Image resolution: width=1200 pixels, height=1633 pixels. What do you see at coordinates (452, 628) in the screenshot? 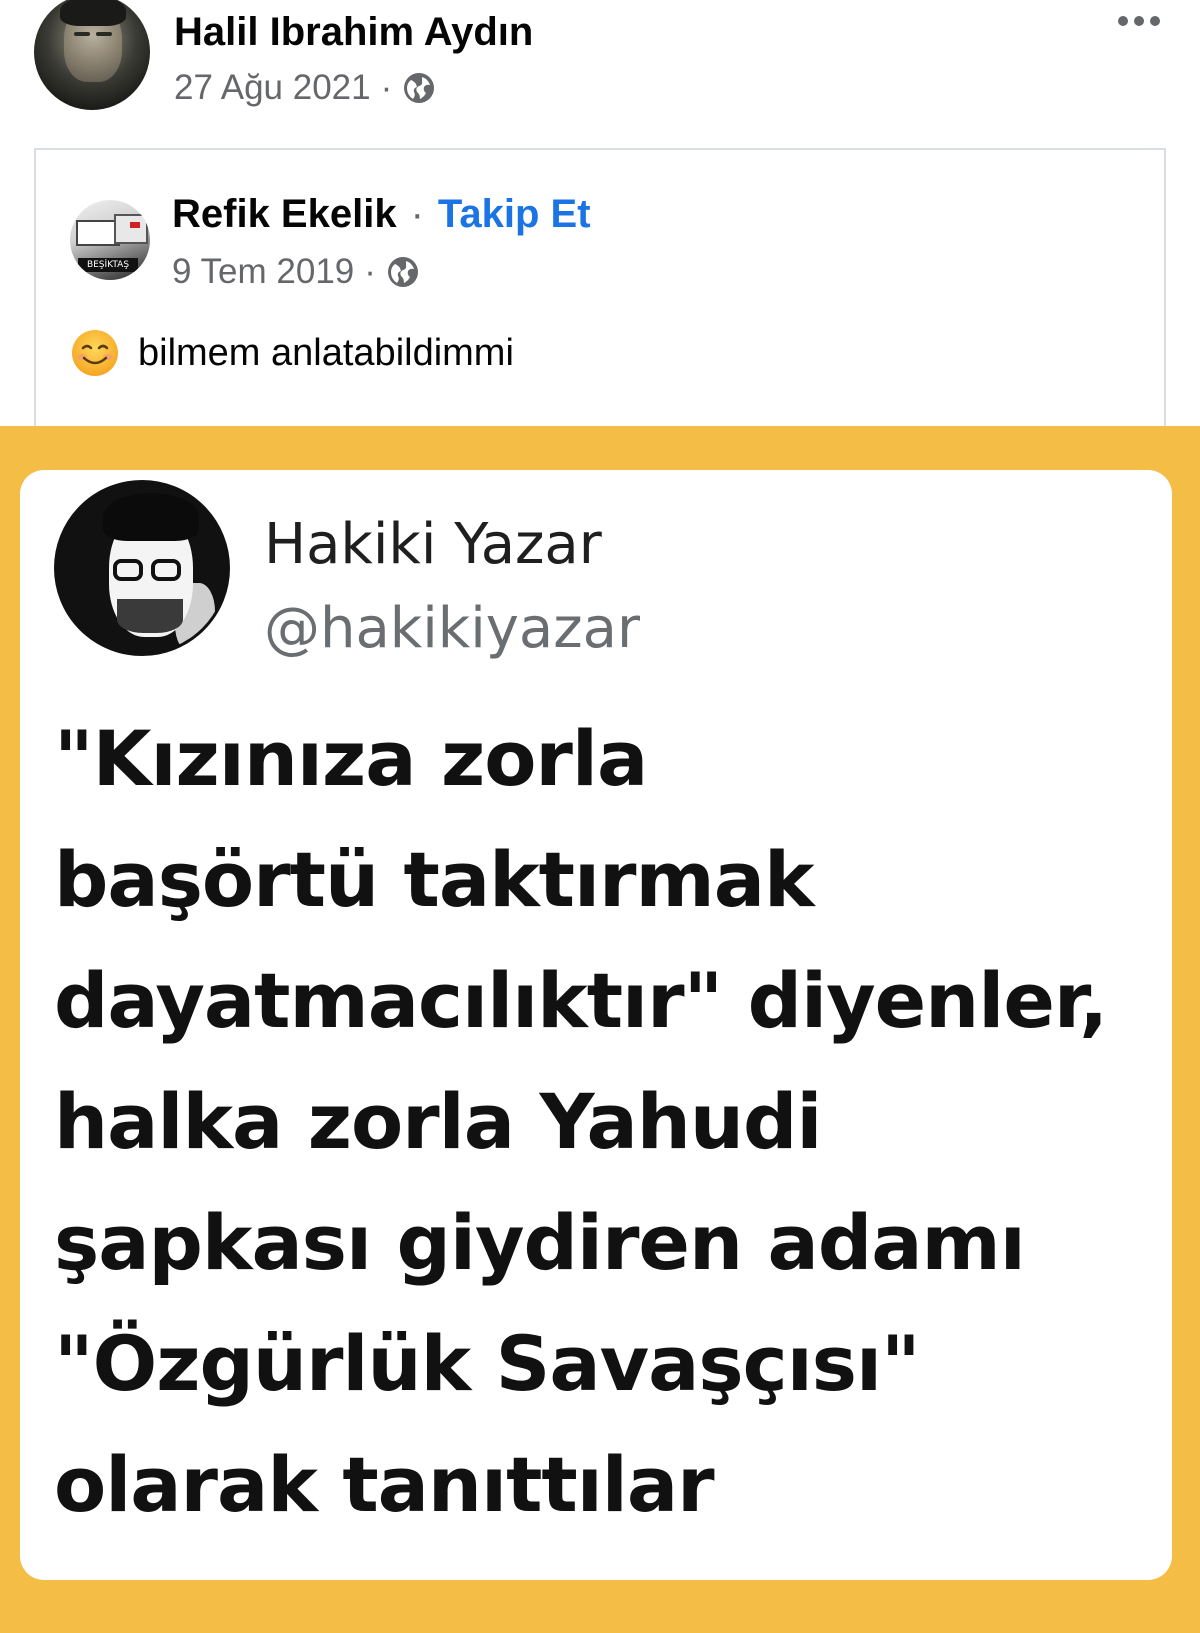
I see `tweet-author-handle: @hakikiyazar` at bounding box center [452, 628].